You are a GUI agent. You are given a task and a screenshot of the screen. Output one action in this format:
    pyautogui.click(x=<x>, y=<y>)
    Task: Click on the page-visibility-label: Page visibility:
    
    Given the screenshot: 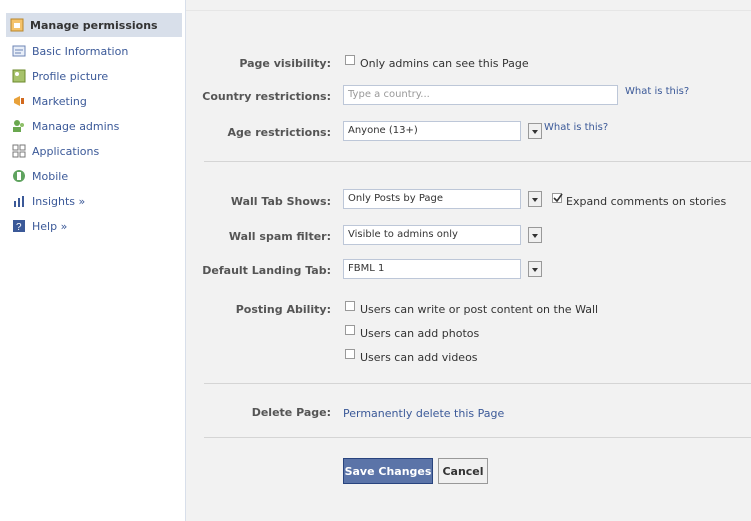 What is the action you would take?
    pyautogui.click(x=285, y=63)
    